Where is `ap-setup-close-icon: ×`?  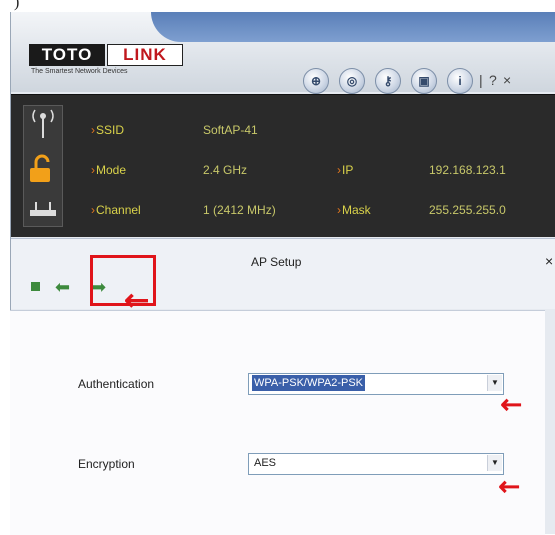
ap-setup-close-icon: × is located at coordinates (549, 261).